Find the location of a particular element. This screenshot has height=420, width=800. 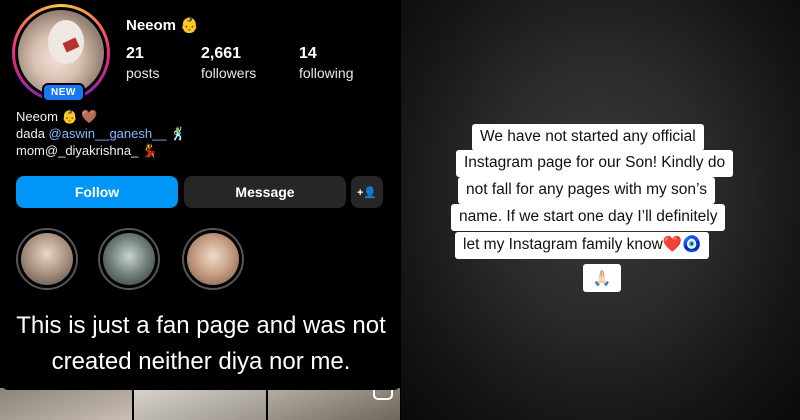

follow-button: Follow is located at coordinates (97, 192).